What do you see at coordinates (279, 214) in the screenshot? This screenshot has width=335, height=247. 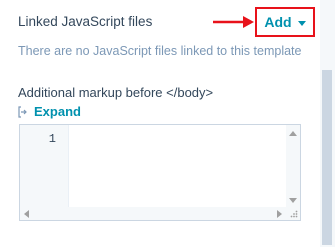 I see `scroll-right-icon` at bounding box center [279, 214].